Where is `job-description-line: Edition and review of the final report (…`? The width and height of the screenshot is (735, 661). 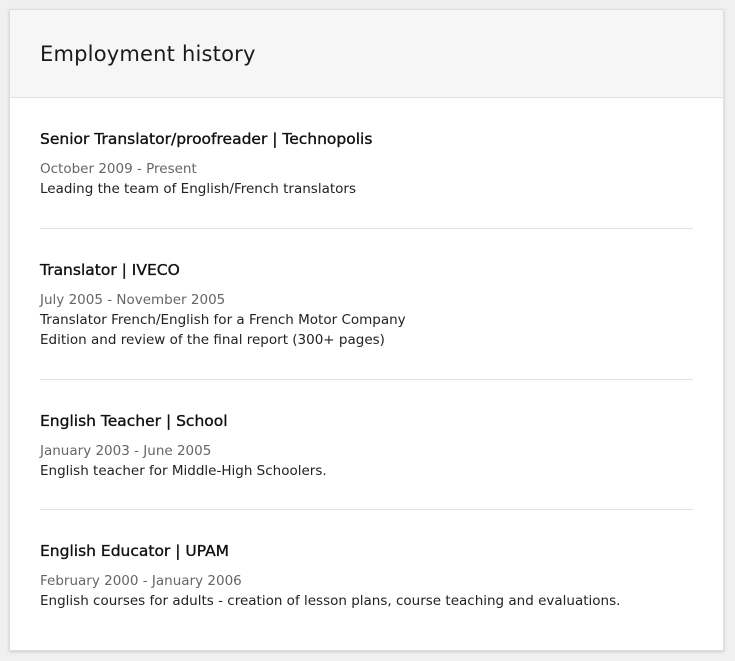 job-description-line: Edition and review of the final report (… is located at coordinates (212, 340).